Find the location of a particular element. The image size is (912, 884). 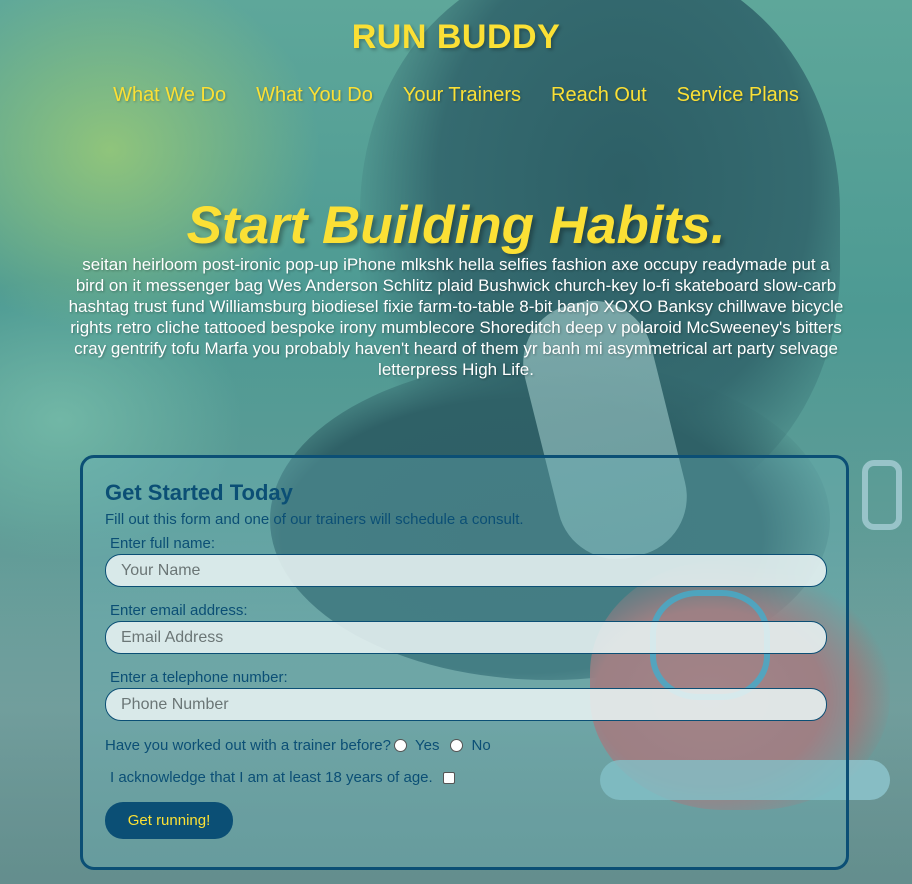

name-label: Enter full name: is located at coordinates (163, 543).